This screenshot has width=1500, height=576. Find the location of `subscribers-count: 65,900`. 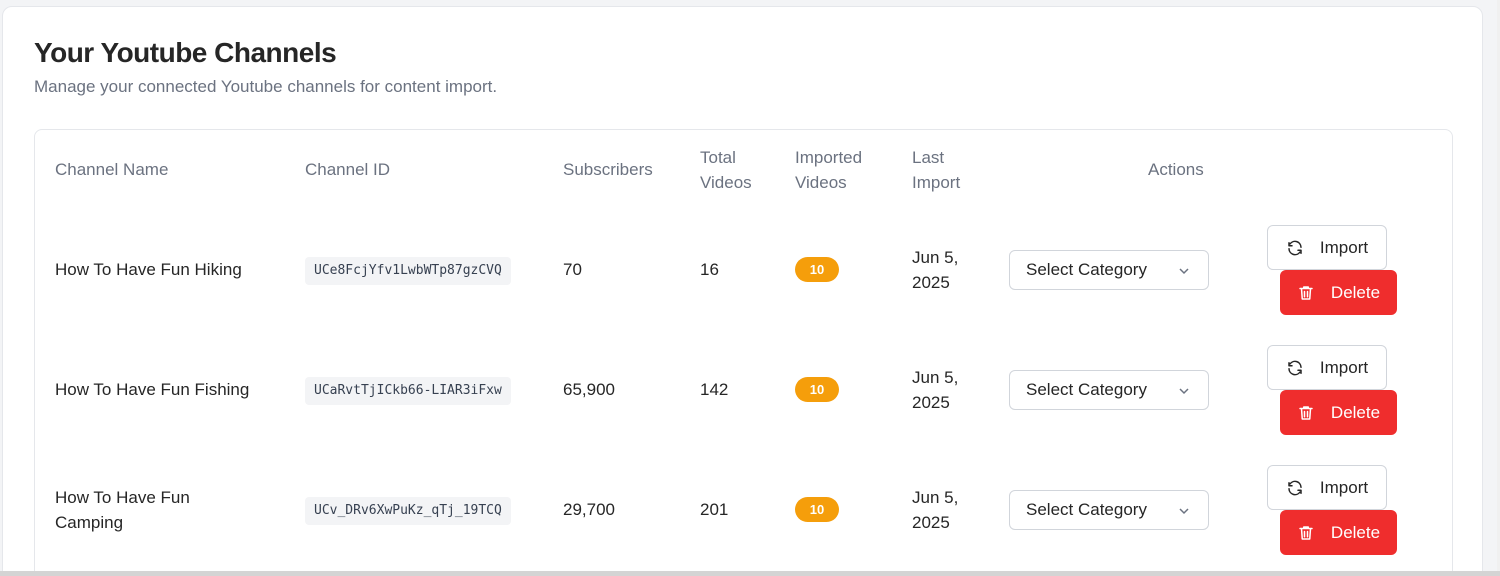

subscribers-count: 65,900 is located at coordinates (589, 389).